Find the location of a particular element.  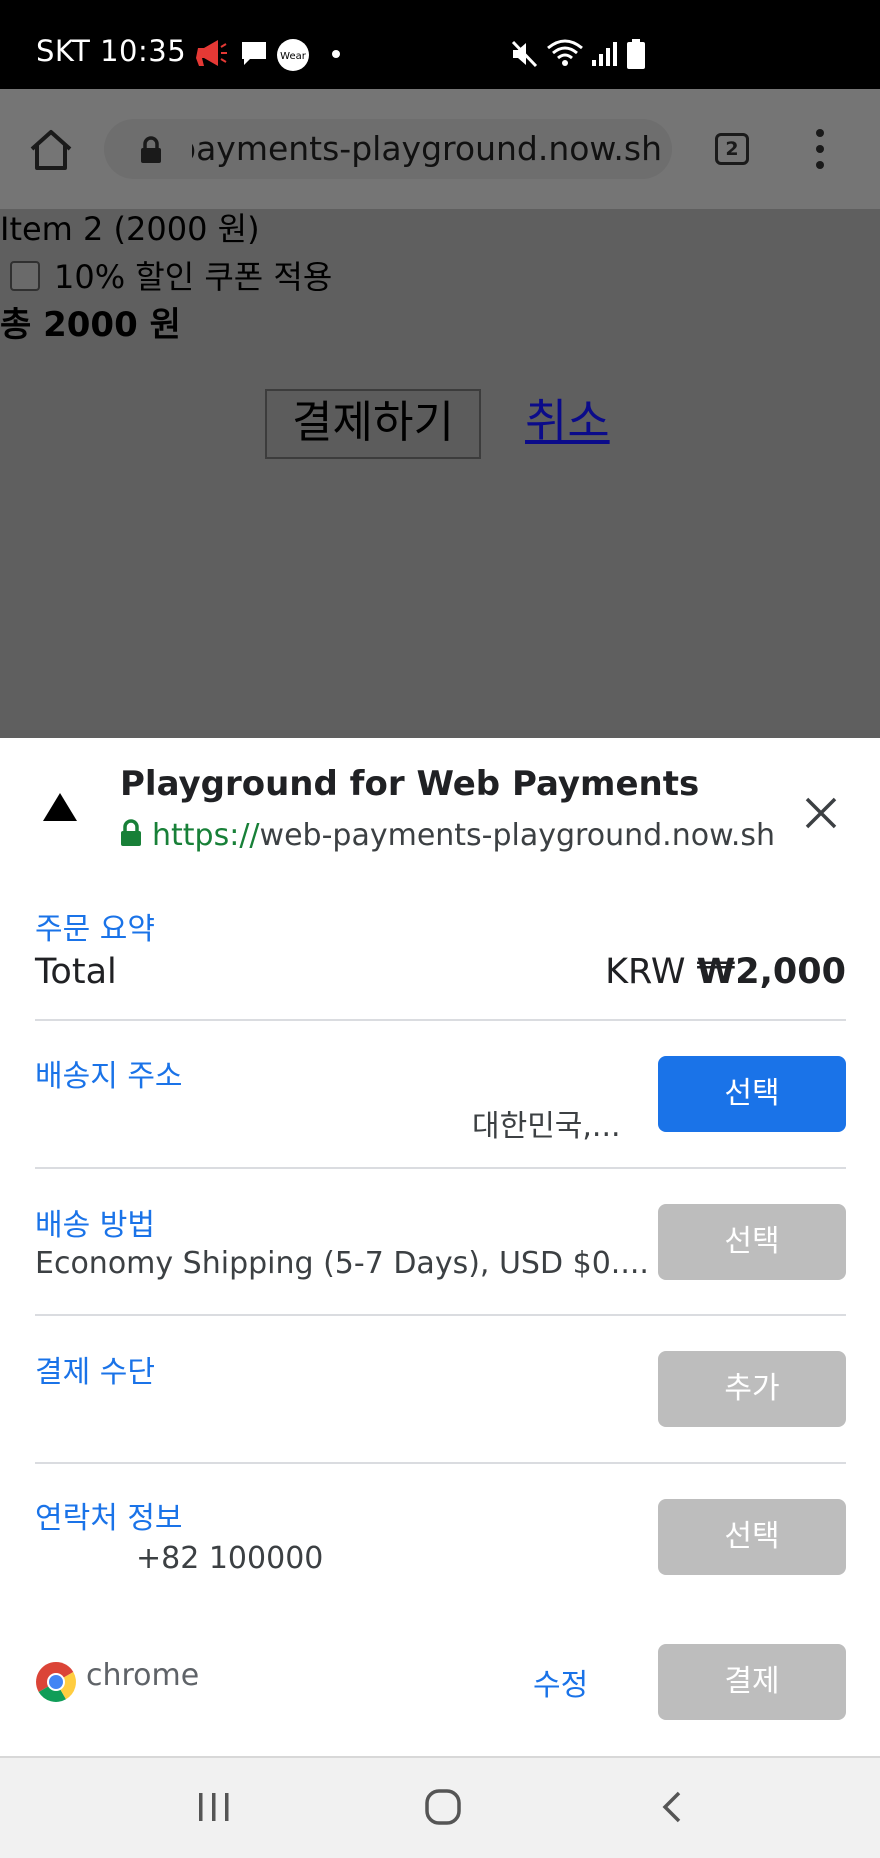

battery-icon is located at coordinates (636, 54).